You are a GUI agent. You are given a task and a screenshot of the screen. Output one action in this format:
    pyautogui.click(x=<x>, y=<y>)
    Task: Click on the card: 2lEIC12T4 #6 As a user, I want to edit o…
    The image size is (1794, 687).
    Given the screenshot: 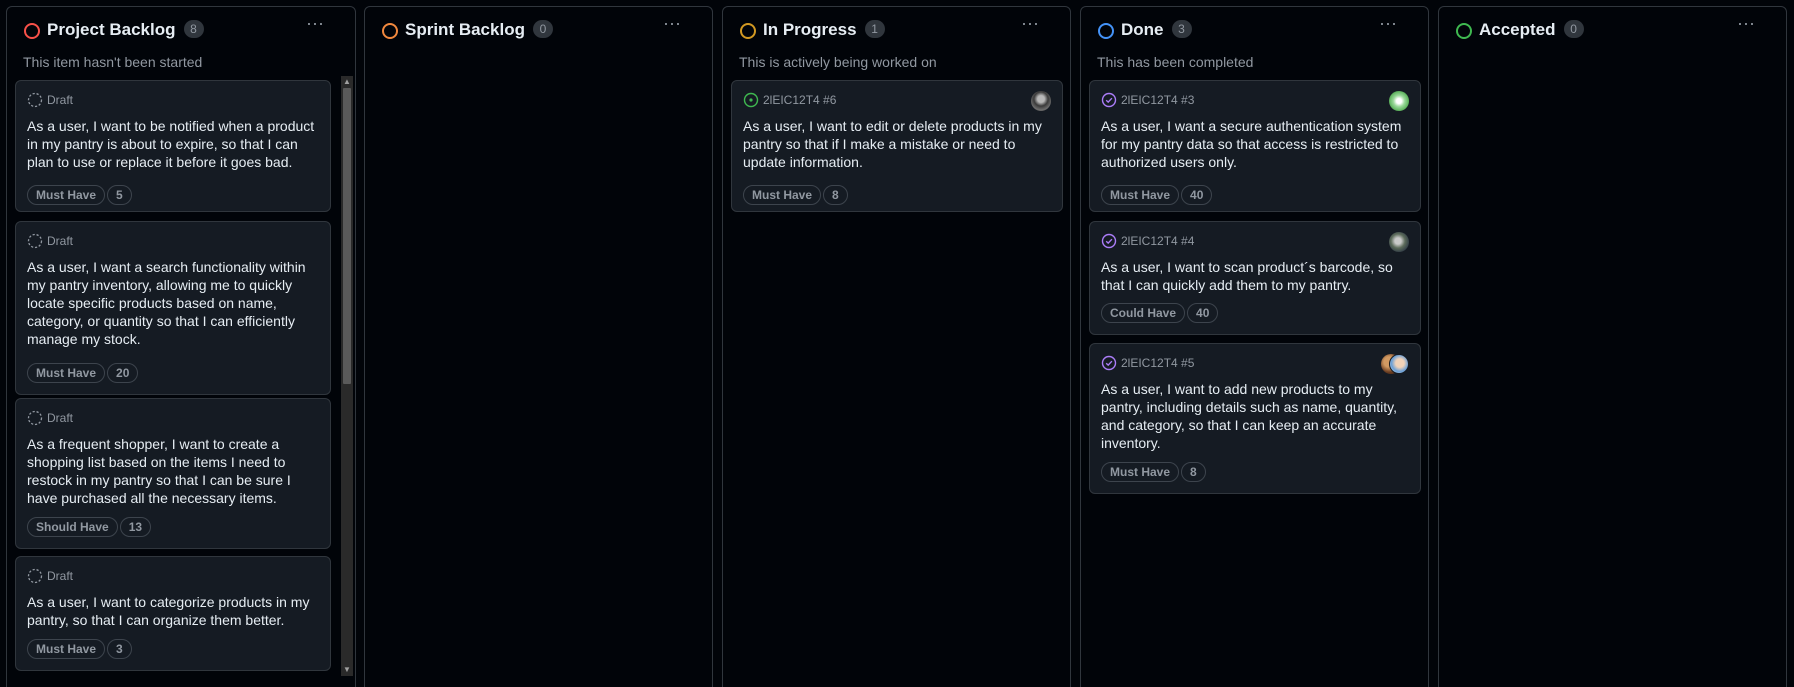 What is the action you would take?
    pyautogui.click(x=897, y=146)
    